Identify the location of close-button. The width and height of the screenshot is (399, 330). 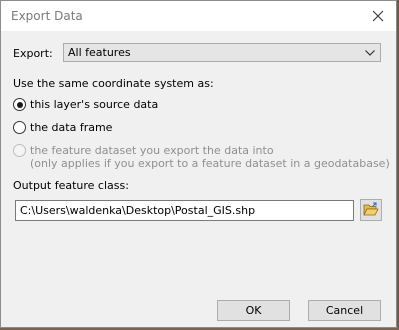
(378, 16).